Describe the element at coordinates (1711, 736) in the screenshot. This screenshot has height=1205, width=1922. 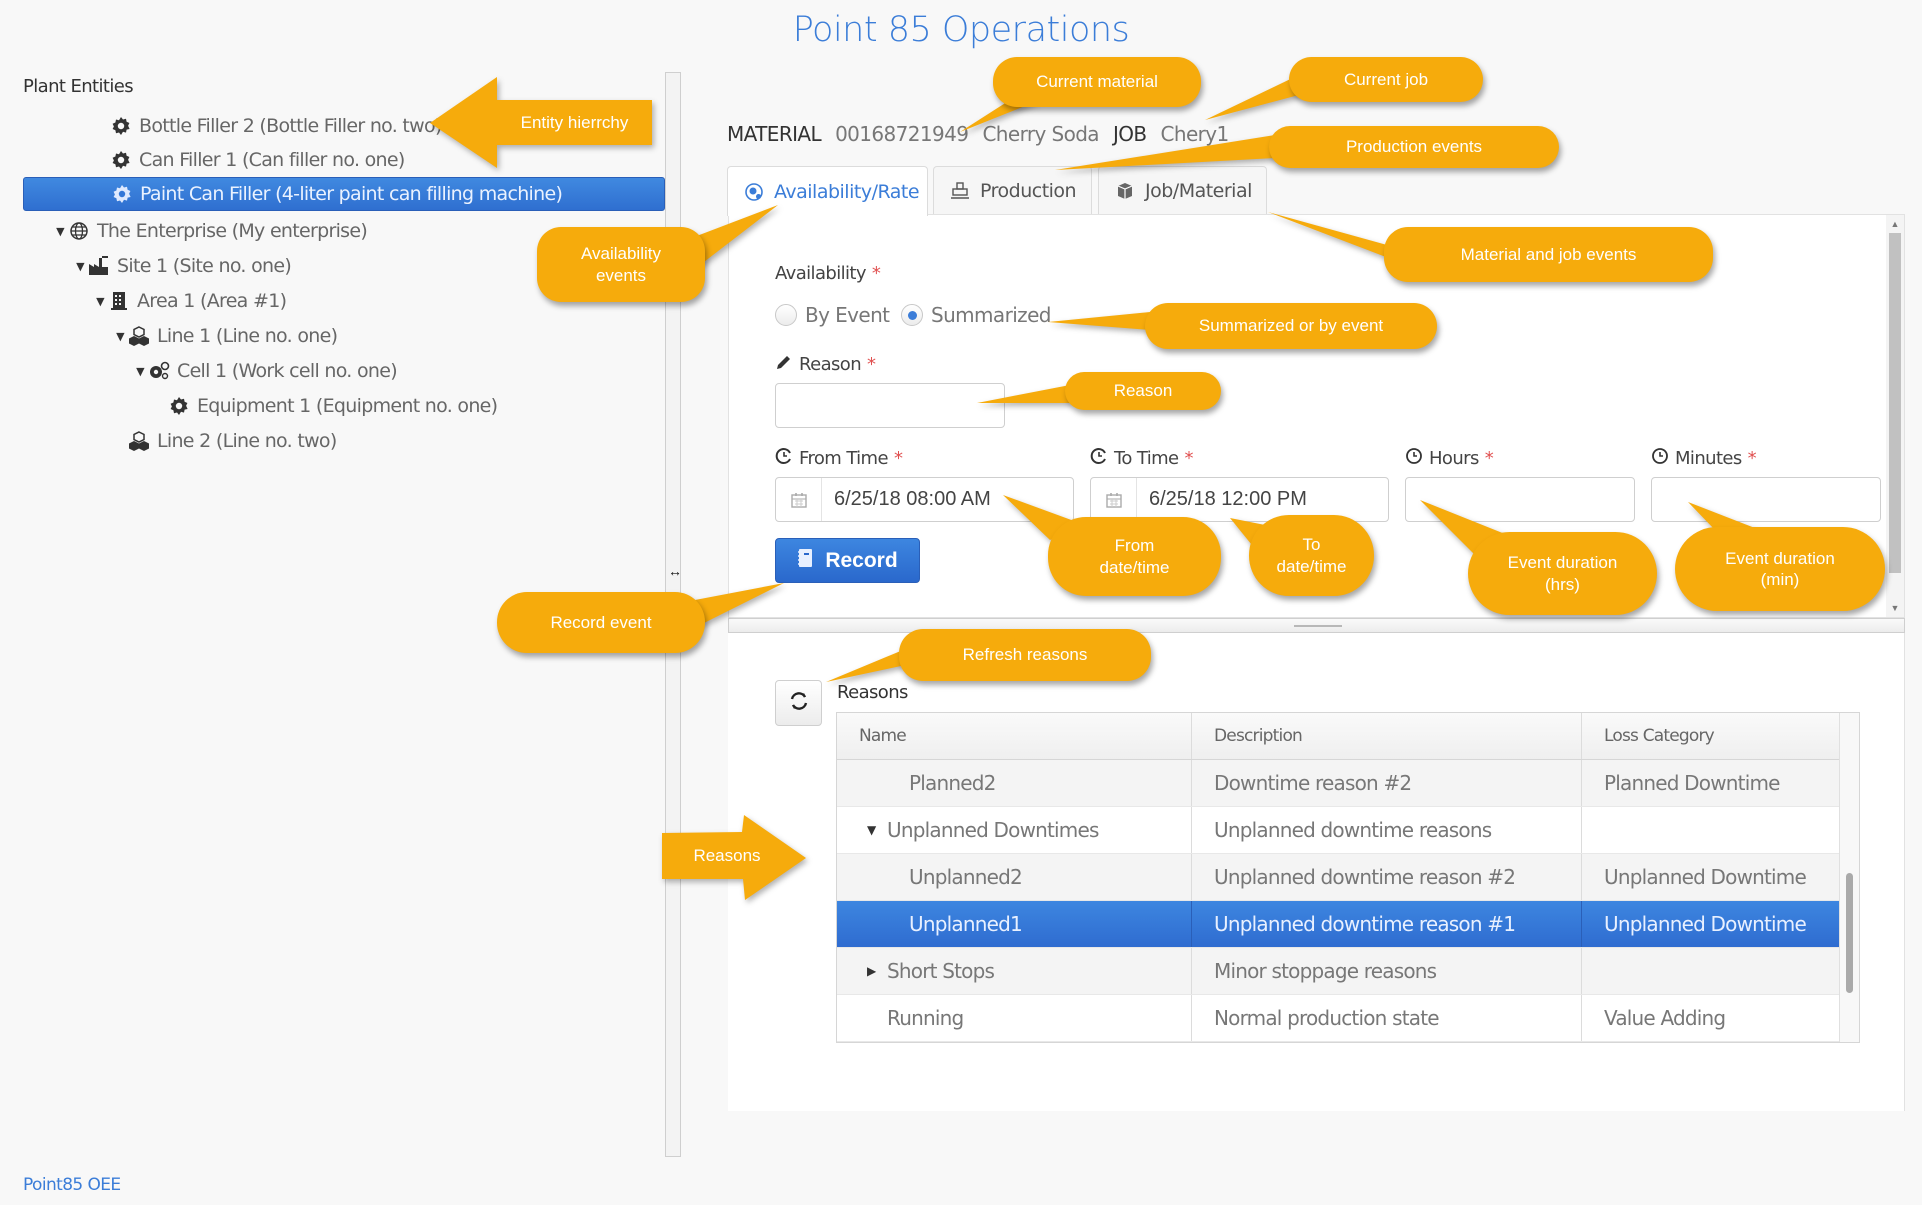
I see `column-header-loss-category: Loss Category` at that location.